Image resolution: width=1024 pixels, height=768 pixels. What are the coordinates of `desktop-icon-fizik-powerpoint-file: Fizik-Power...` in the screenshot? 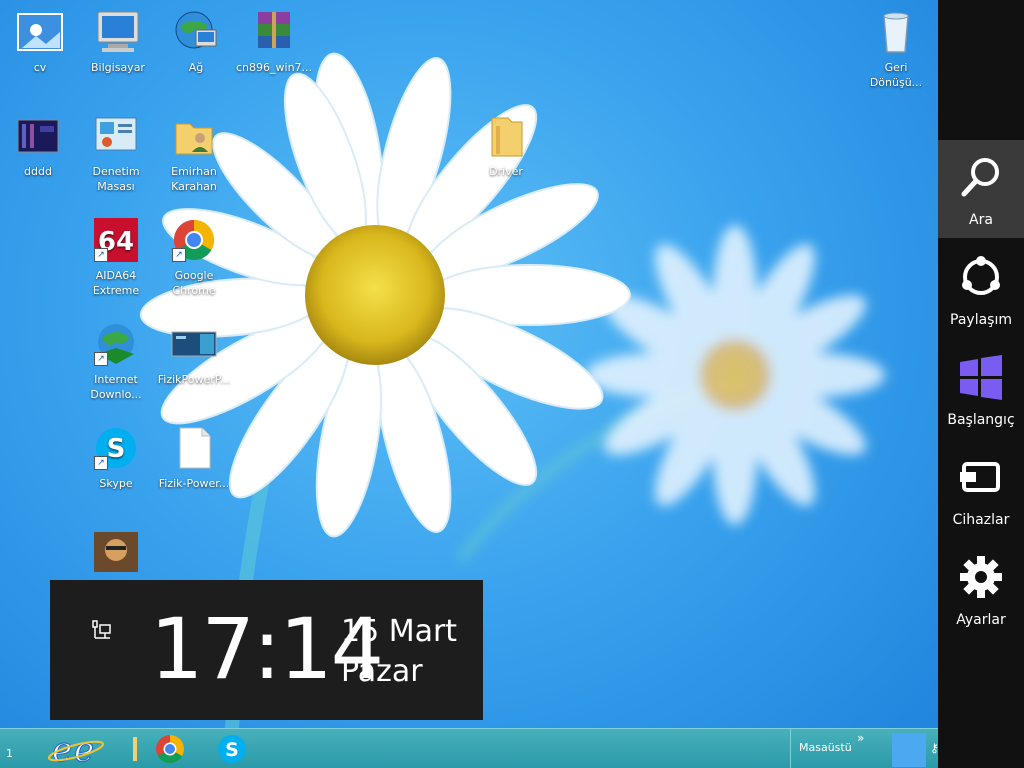 It's located at (194, 457).